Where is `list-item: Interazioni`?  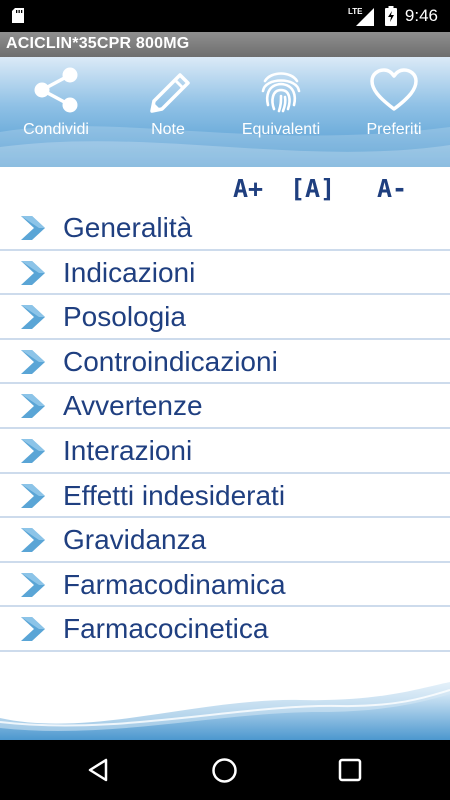 list-item: Interazioni is located at coordinates (225, 451).